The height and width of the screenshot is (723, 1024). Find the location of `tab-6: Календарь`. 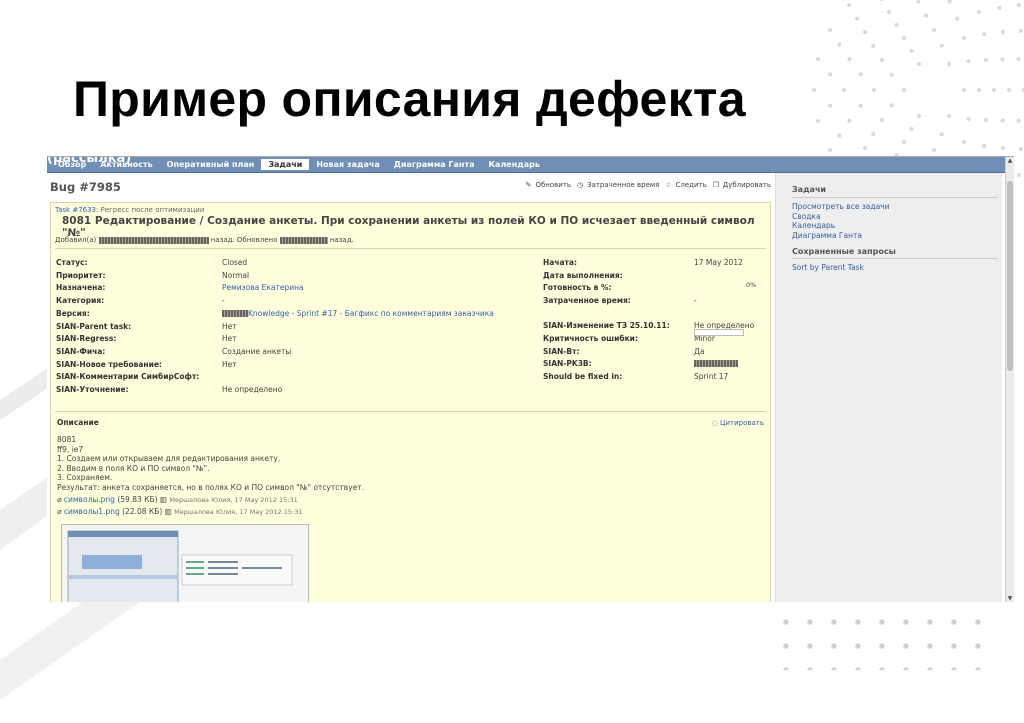

tab-6: Календарь is located at coordinates (514, 164).